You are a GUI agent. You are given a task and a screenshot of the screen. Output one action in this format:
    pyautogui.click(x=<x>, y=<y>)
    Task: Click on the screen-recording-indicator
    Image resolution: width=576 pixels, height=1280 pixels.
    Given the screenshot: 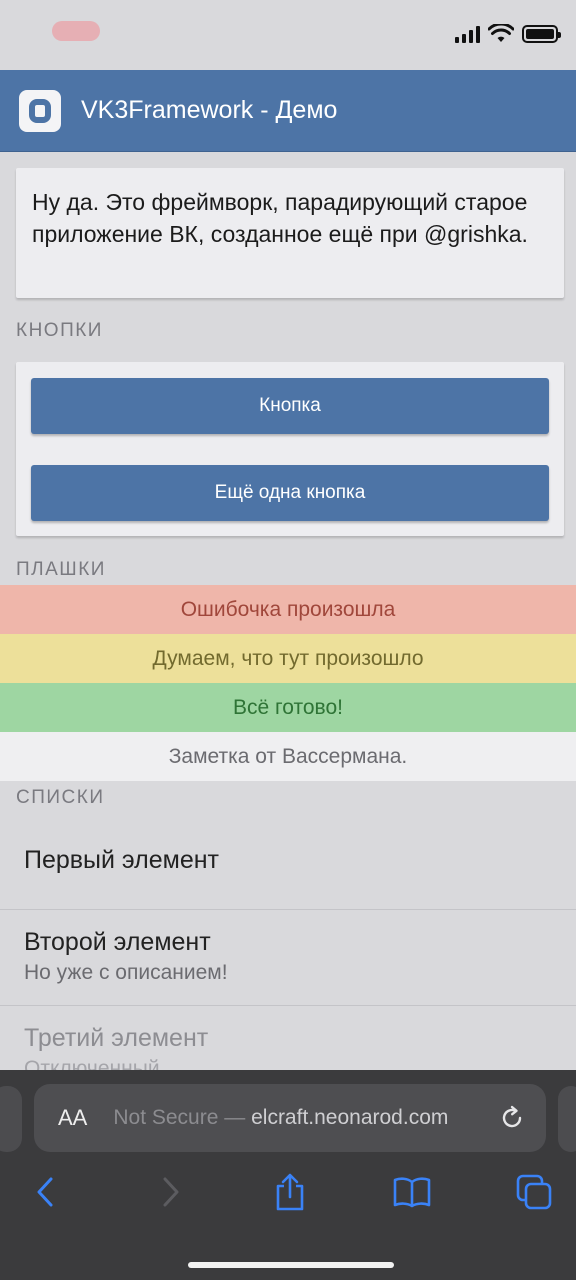 What is the action you would take?
    pyautogui.click(x=76, y=31)
    